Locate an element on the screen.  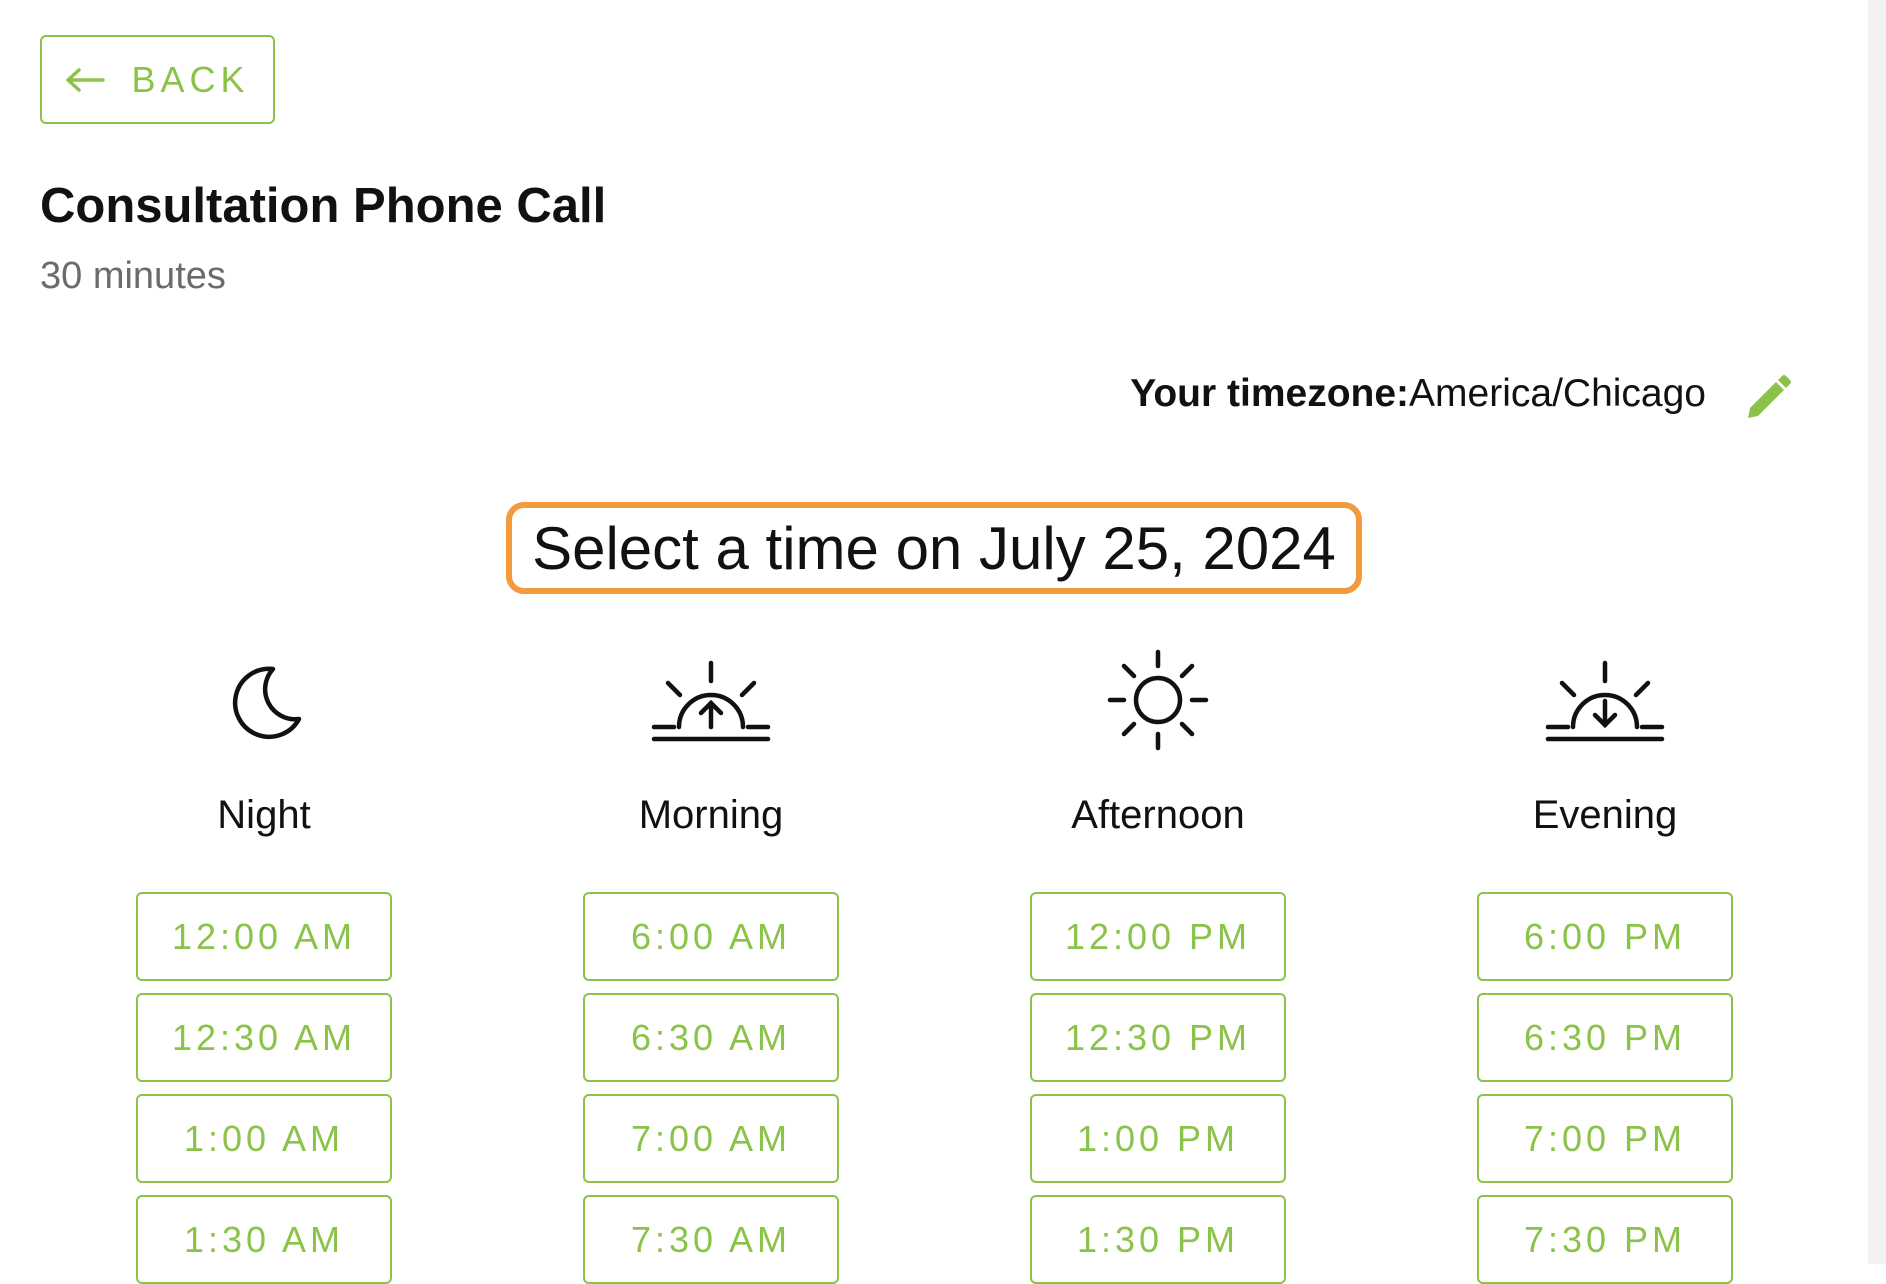
time-slot-button: 1:30 PM is located at coordinates (1158, 1239).